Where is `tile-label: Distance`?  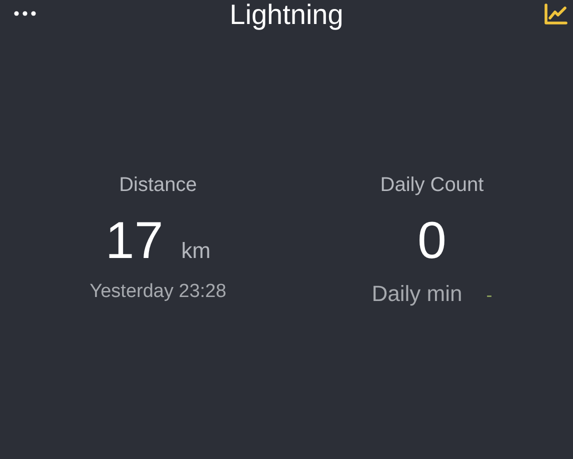 tile-label: Distance is located at coordinates (158, 185).